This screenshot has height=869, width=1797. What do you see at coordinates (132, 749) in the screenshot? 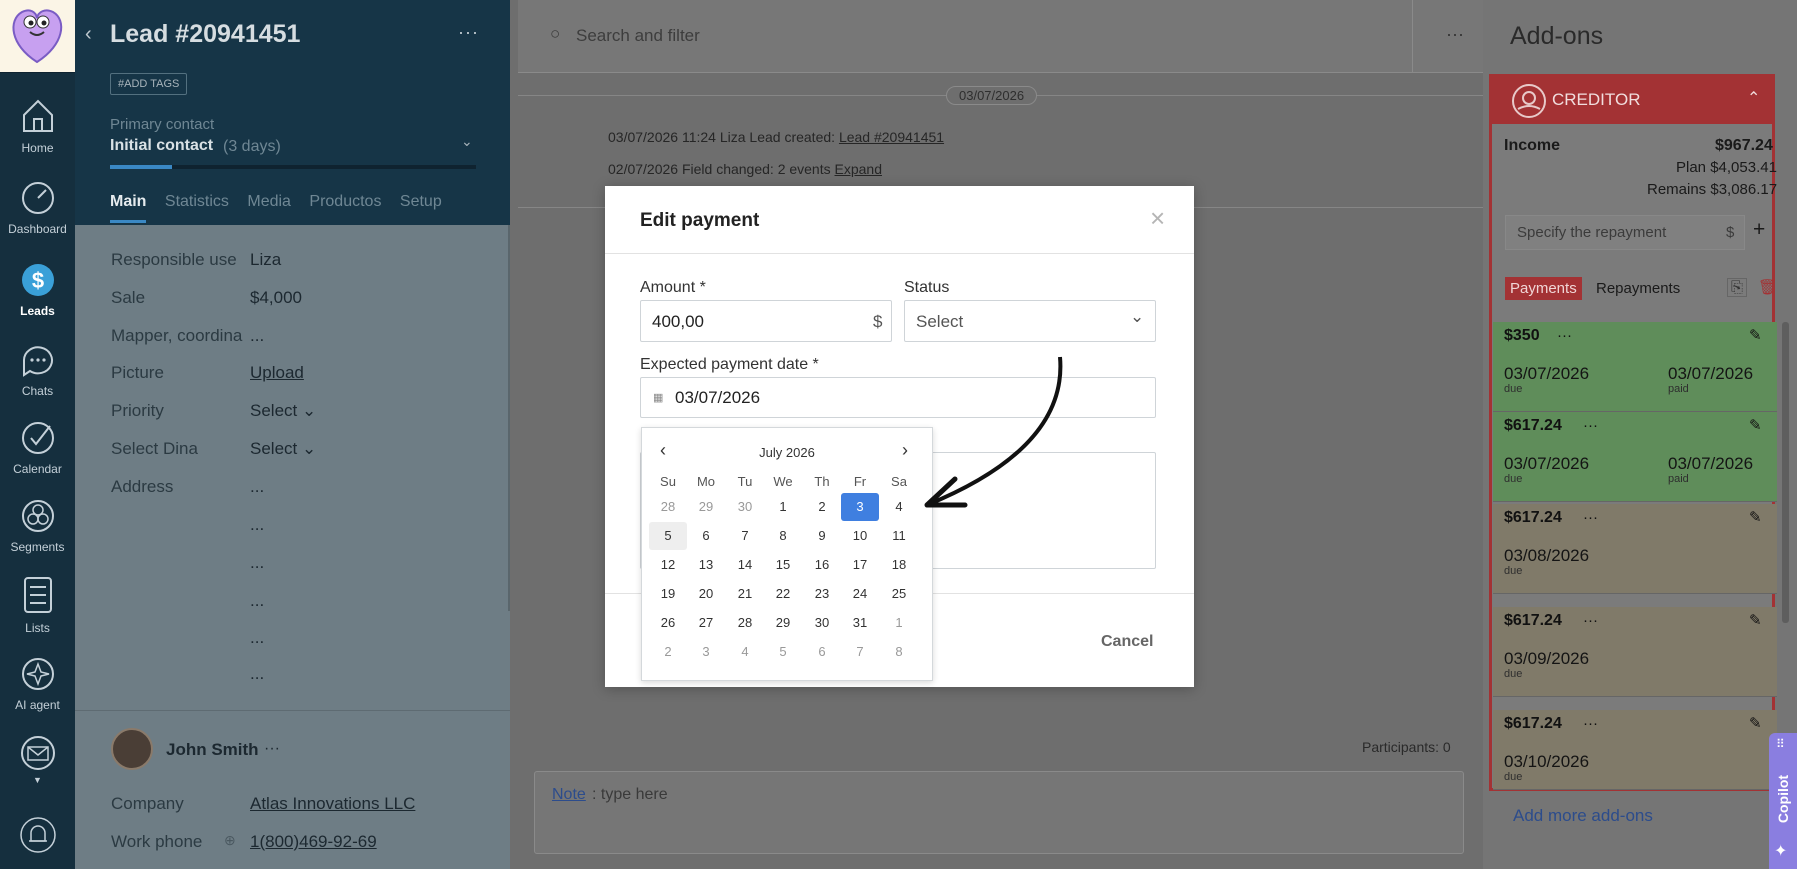
I see `avatar` at bounding box center [132, 749].